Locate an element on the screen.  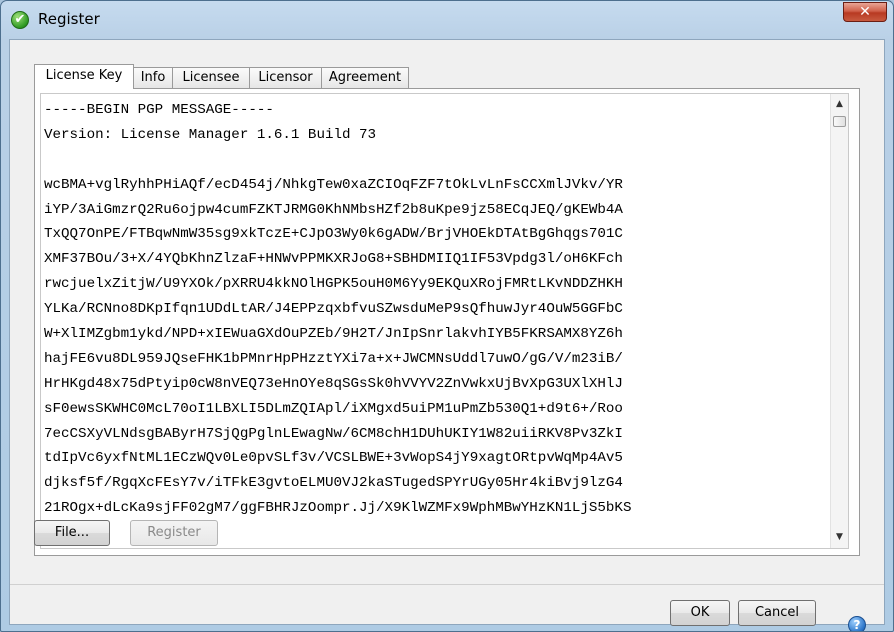
close-button: ✕ is located at coordinates (865, 12).